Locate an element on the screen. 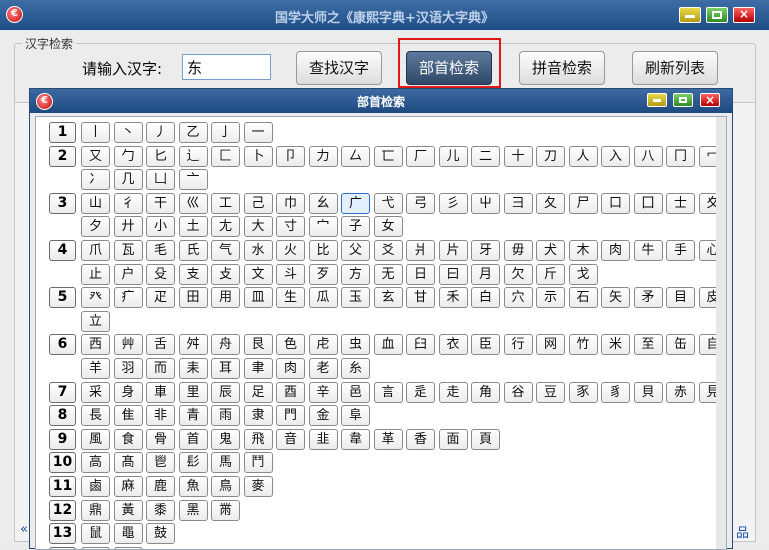 The width and height of the screenshot is (769, 550). radical-button: 鬯 is located at coordinates (160, 463).